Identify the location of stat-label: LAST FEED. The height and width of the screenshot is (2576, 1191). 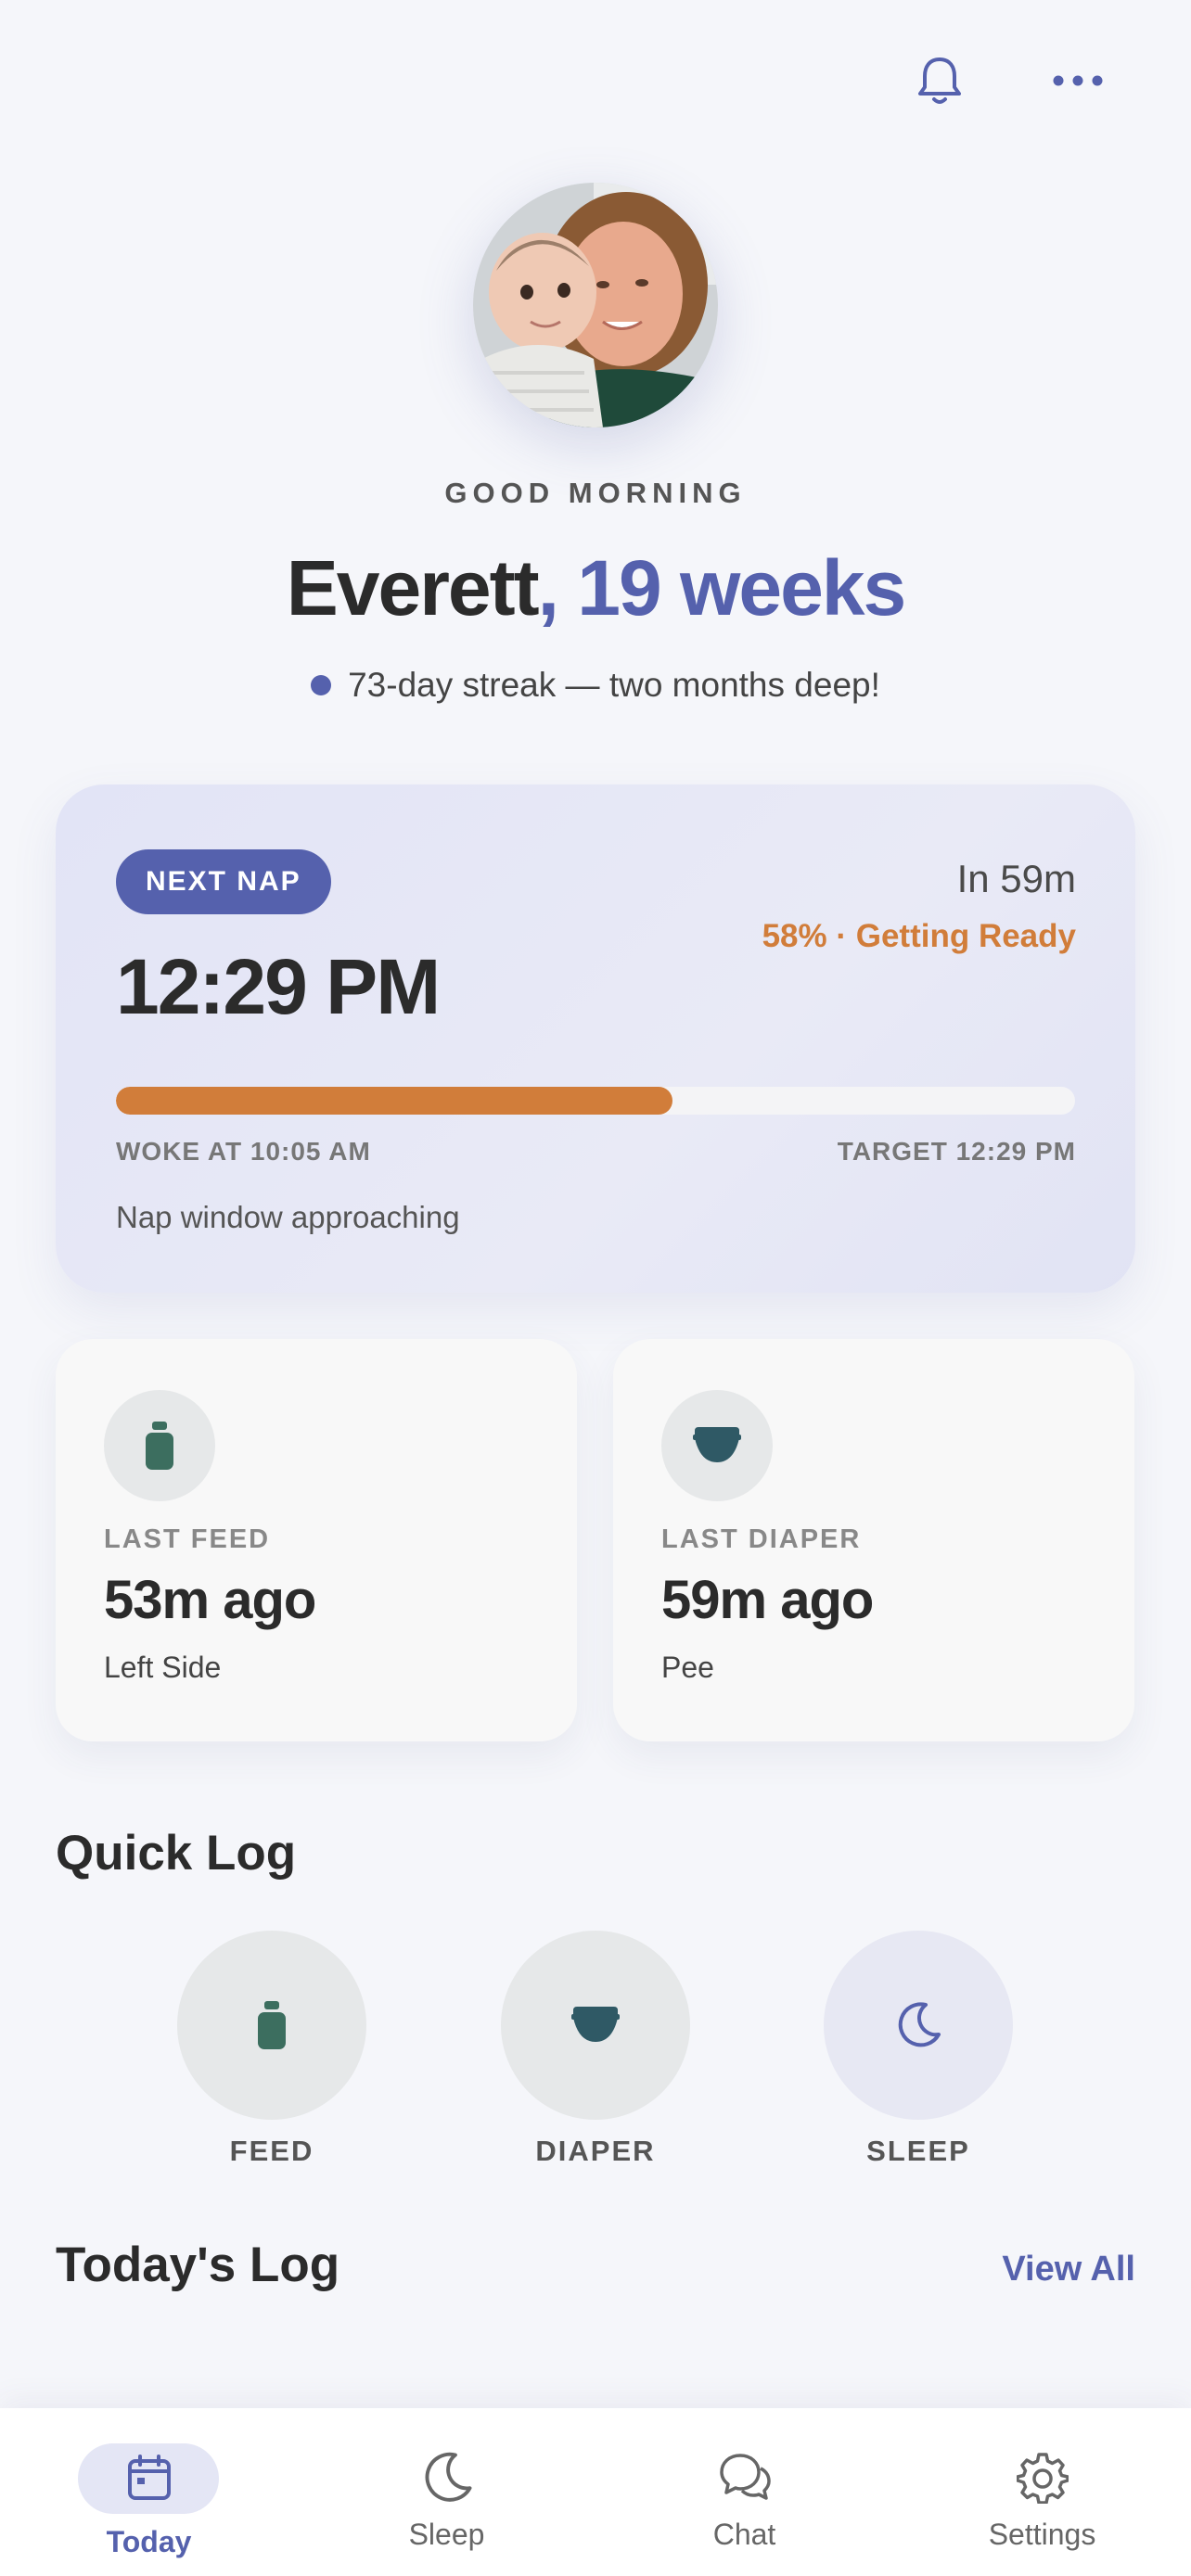
(187, 1539).